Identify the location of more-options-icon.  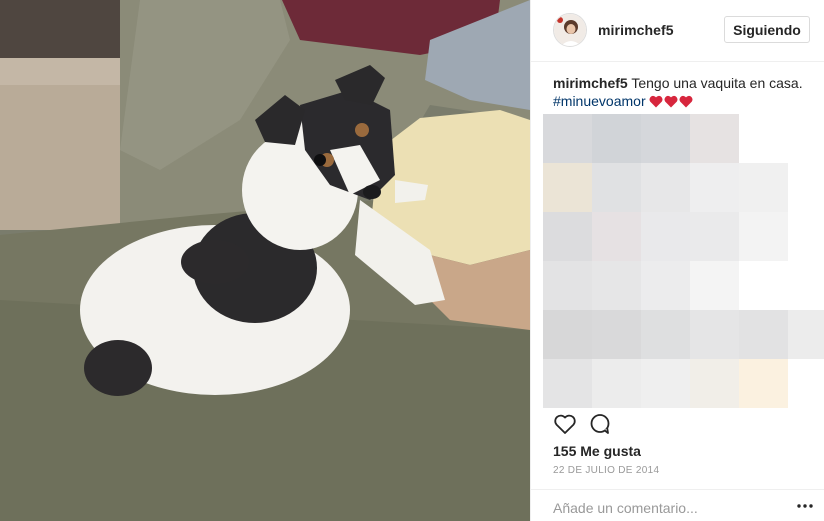
(805, 506).